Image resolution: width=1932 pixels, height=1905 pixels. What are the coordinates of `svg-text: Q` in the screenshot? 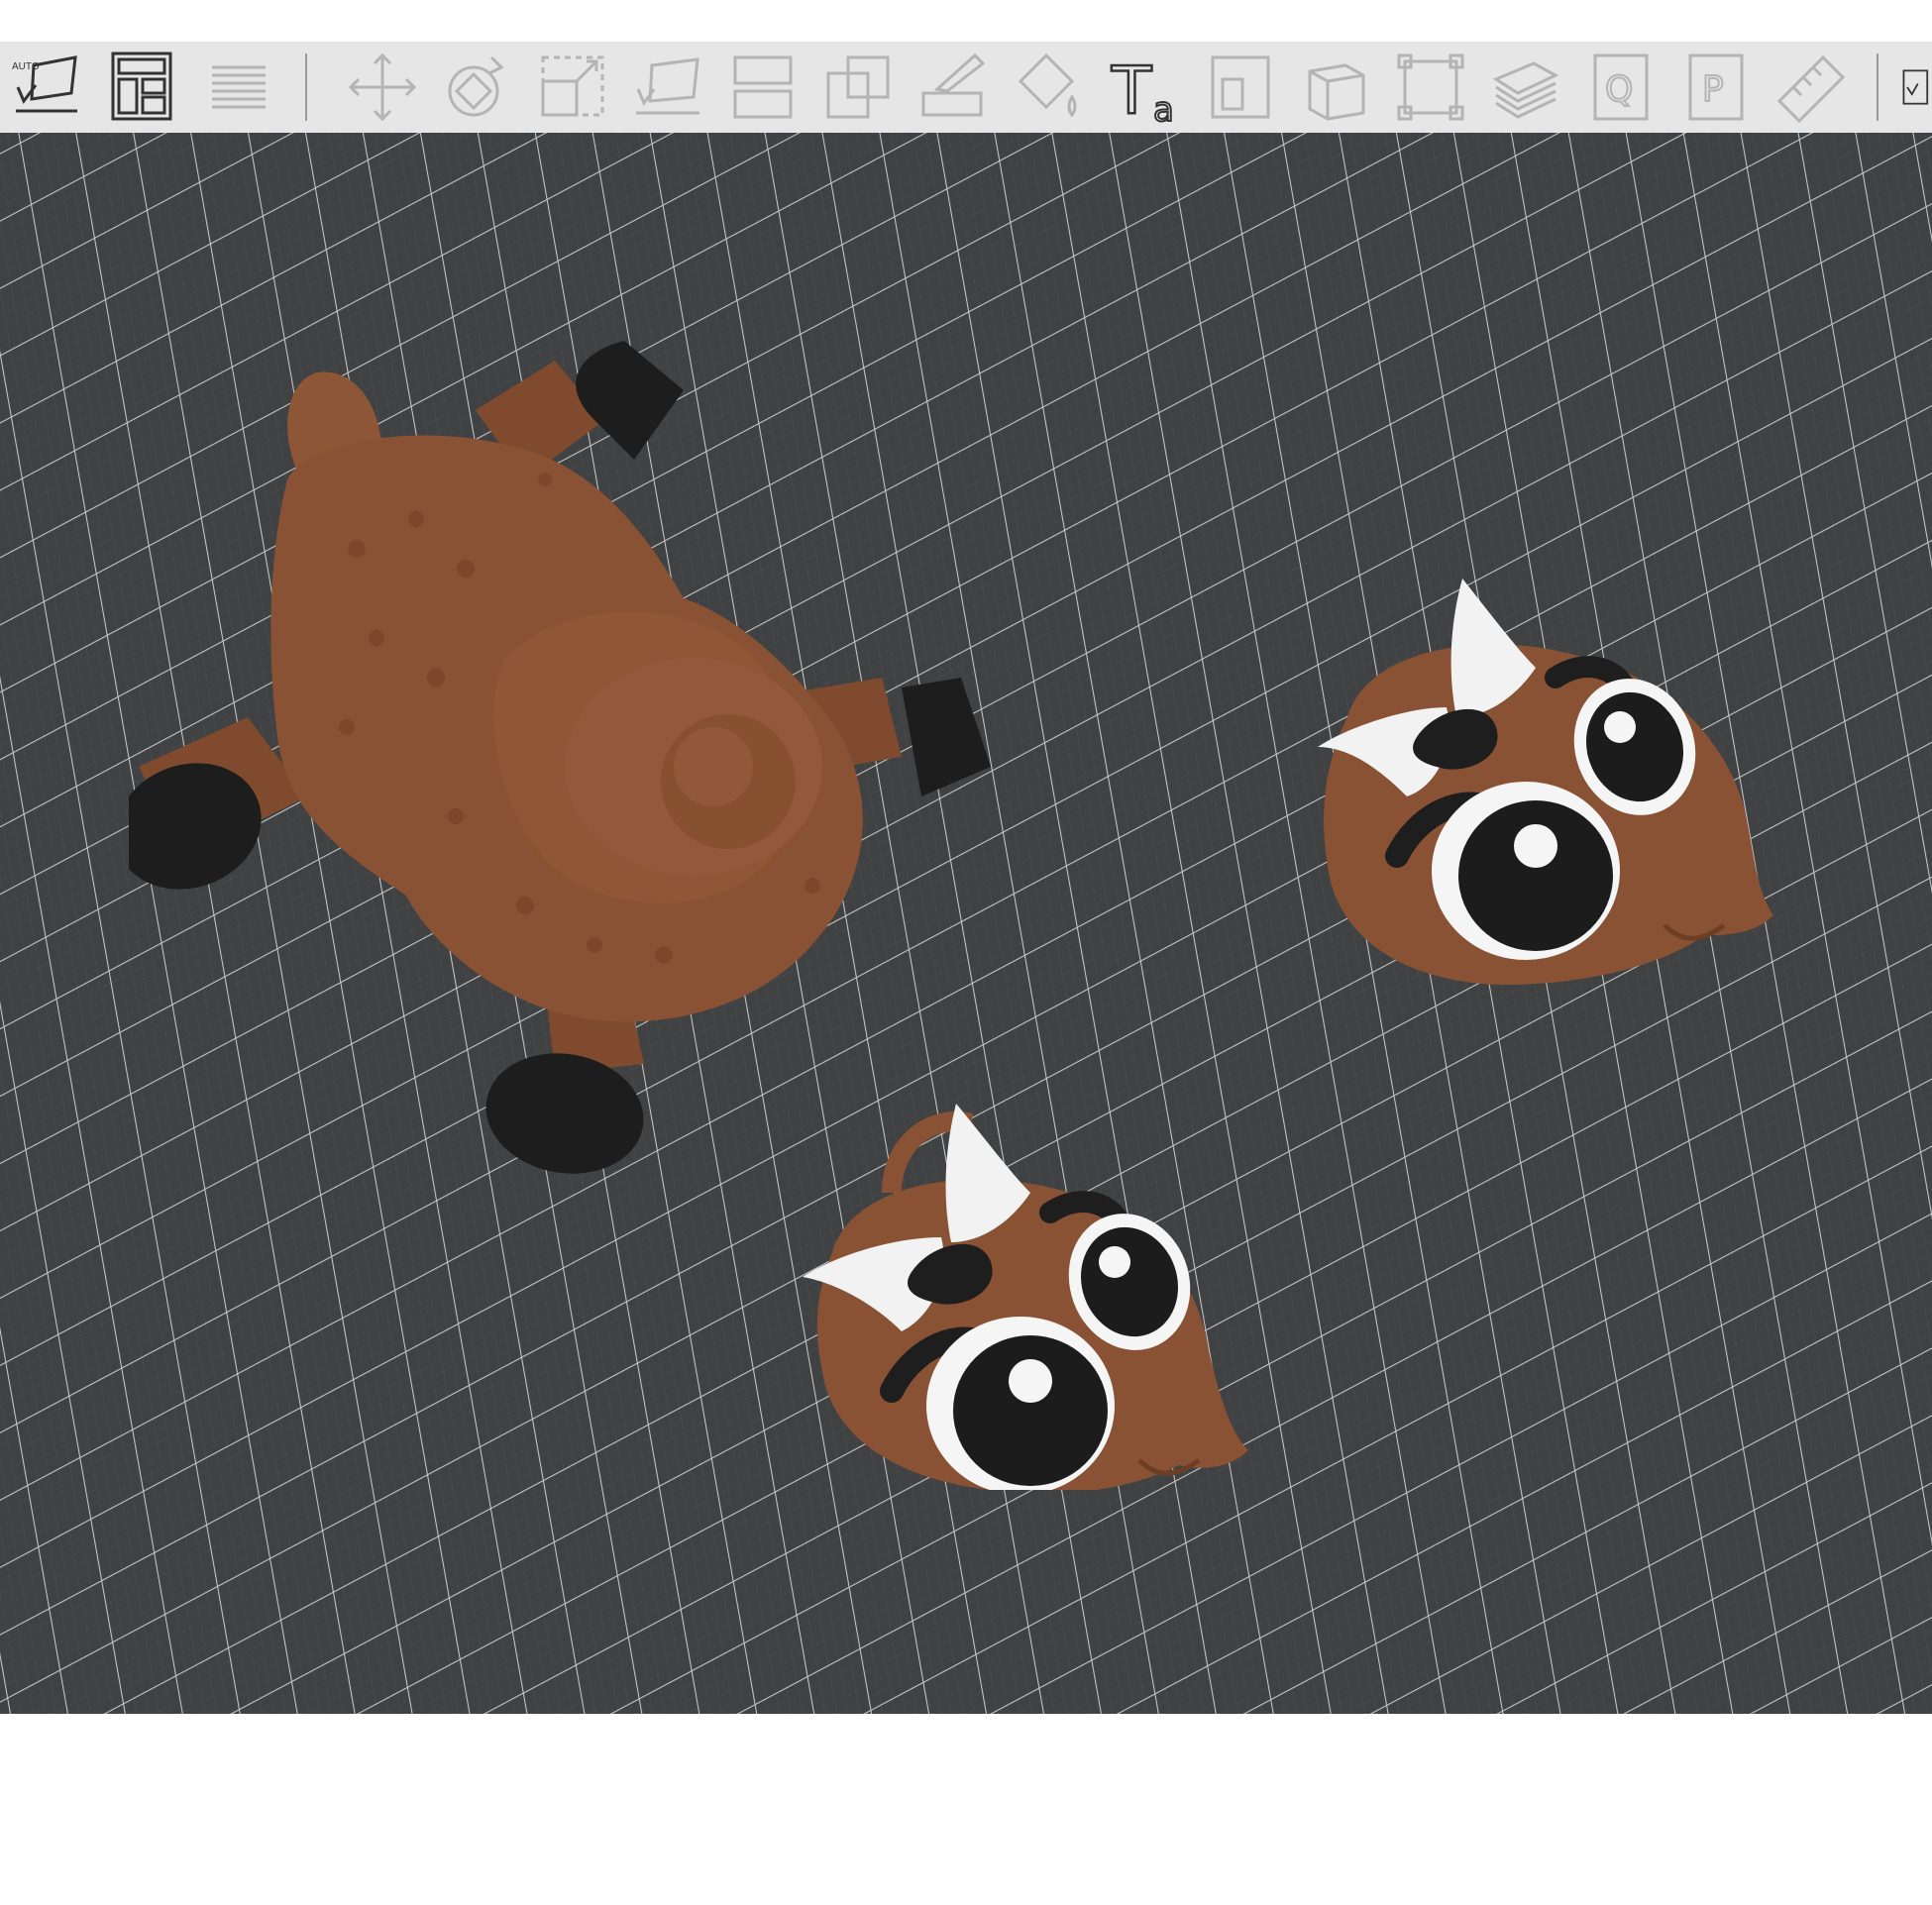 It's located at (1619, 89).